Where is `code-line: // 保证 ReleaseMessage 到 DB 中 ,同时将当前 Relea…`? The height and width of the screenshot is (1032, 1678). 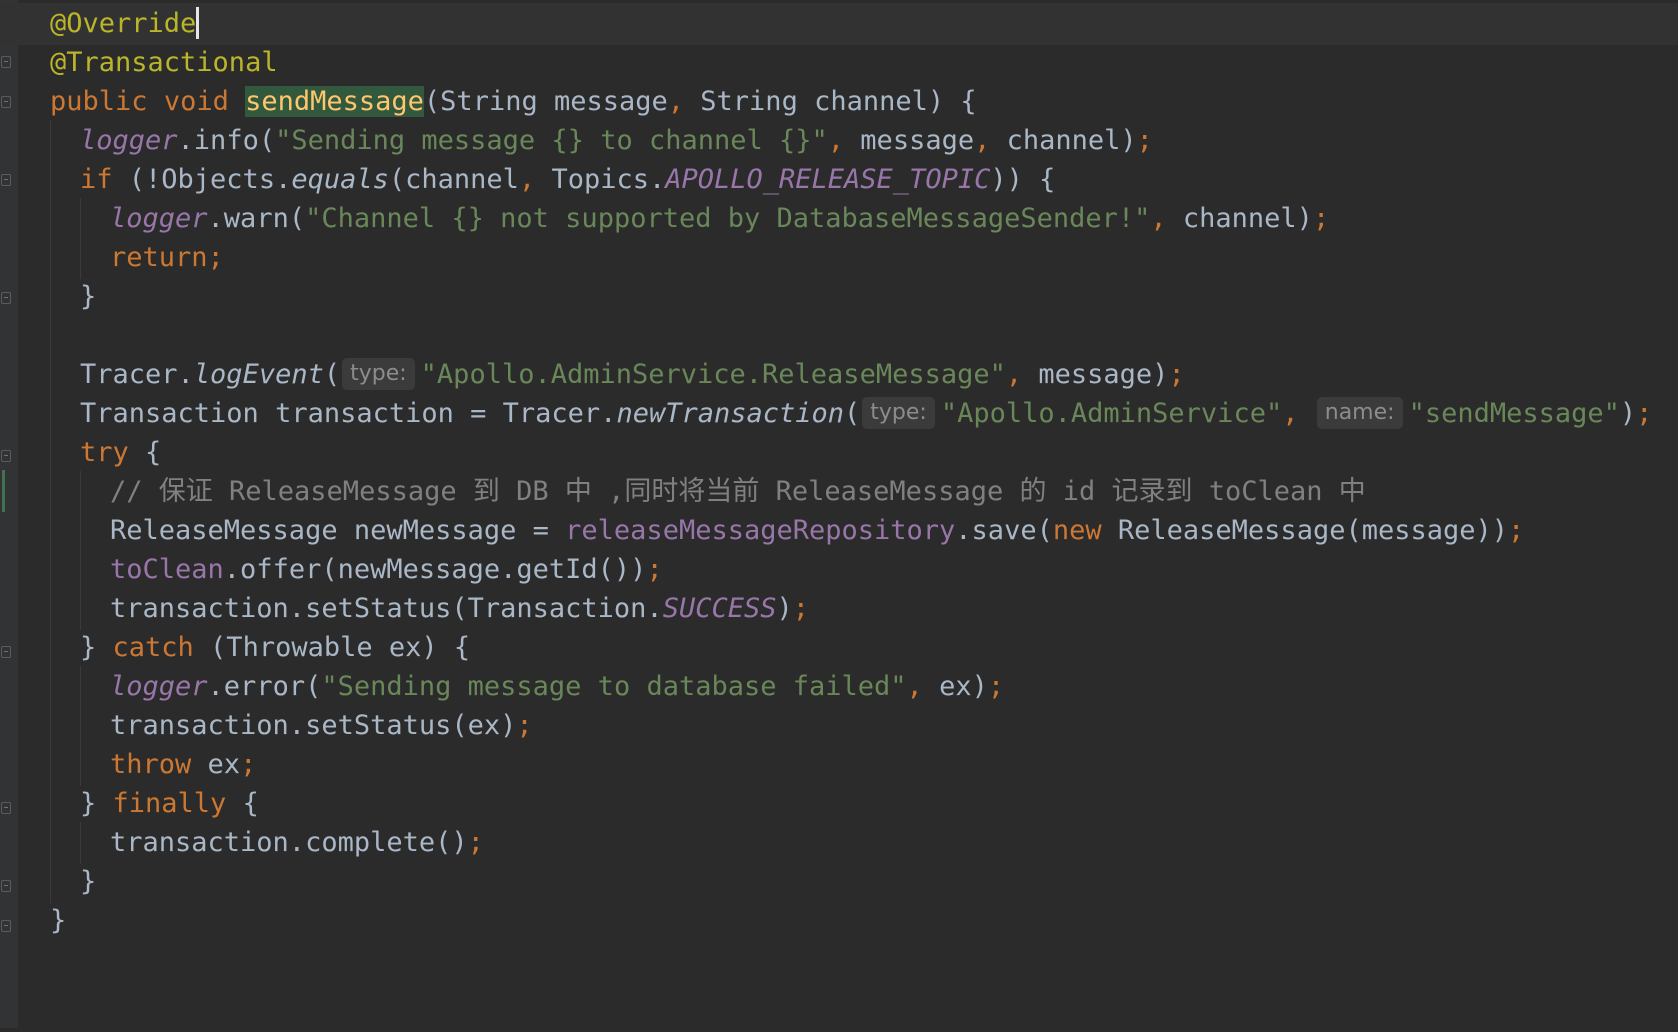
code-line: // 保证 ReleaseMessage 到 DB 中 ,同时将当前 Relea… is located at coordinates (839, 492).